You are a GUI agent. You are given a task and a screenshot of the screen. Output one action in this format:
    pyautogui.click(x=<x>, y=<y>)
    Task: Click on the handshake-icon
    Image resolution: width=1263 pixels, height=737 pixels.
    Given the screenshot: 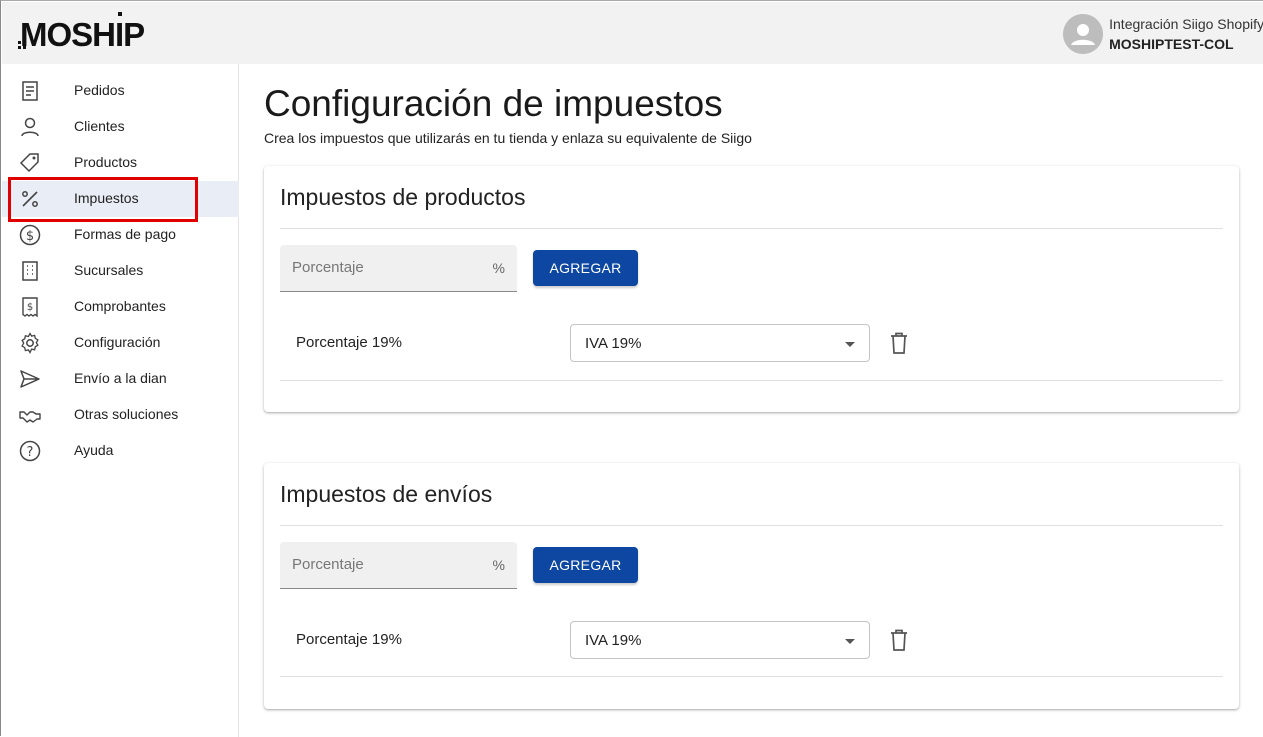 What is the action you would take?
    pyautogui.click(x=30, y=417)
    